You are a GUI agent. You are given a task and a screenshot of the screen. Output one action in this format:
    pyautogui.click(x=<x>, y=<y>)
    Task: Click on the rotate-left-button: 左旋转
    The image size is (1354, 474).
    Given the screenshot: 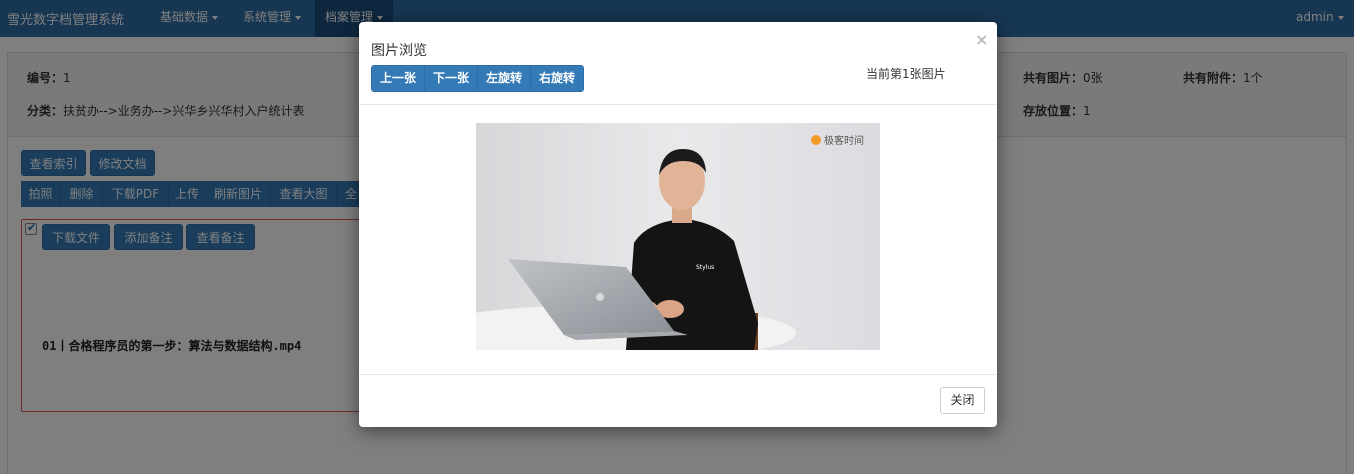 What is the action you would take?
    pyautogui.click(x=504, y=78)
    